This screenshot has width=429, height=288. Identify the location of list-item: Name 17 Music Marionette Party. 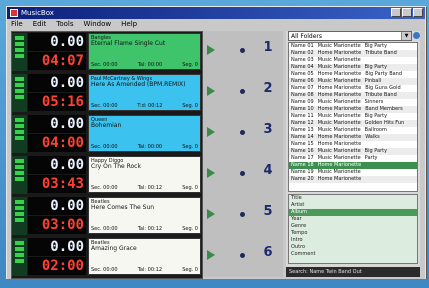
(353, 158).